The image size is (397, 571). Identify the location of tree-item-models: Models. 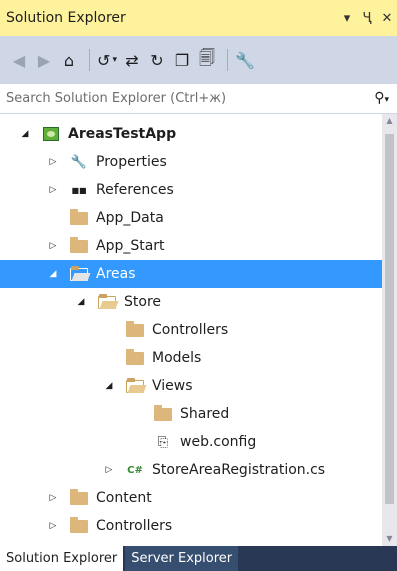
(191, 358).